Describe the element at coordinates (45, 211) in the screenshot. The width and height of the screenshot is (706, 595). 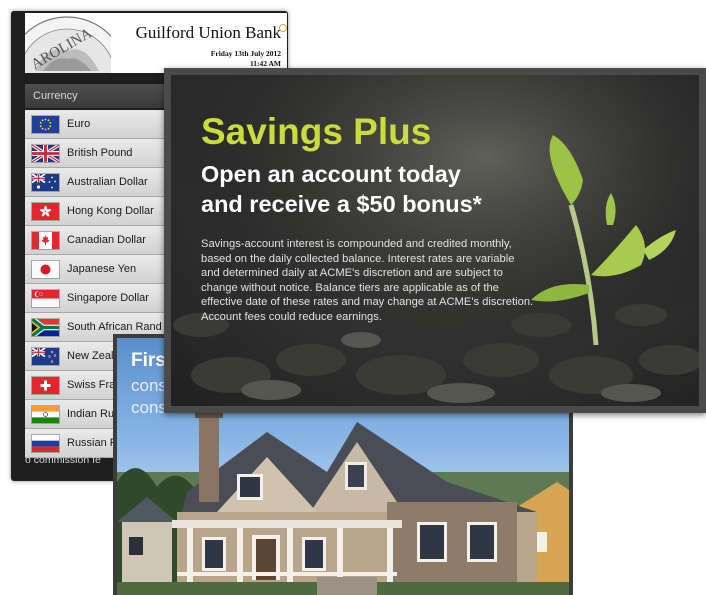
I see `hong-kong-flag-icon` at that location.